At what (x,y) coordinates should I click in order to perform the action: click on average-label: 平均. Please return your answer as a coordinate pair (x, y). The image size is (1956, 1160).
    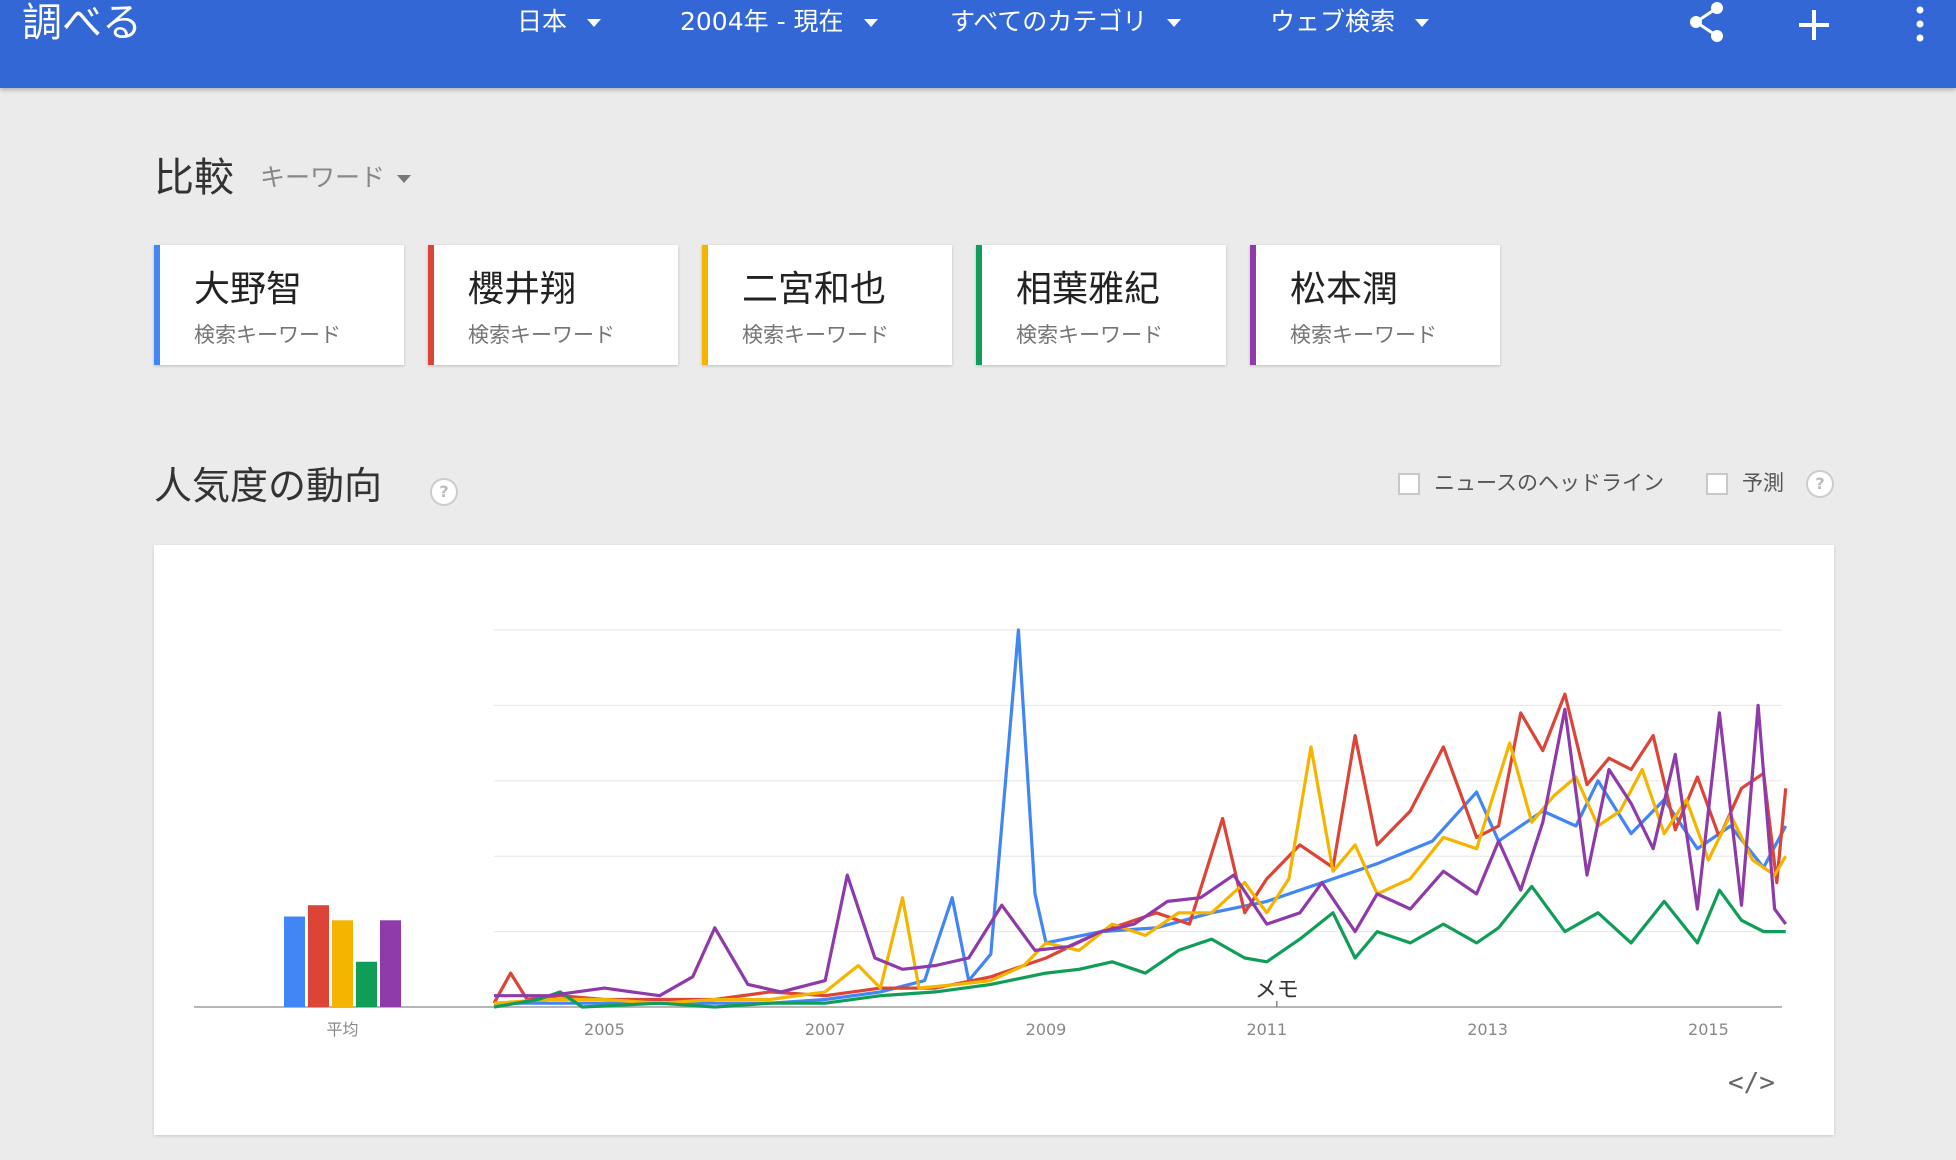
    Looking at the image, I should click on (342, 1029).